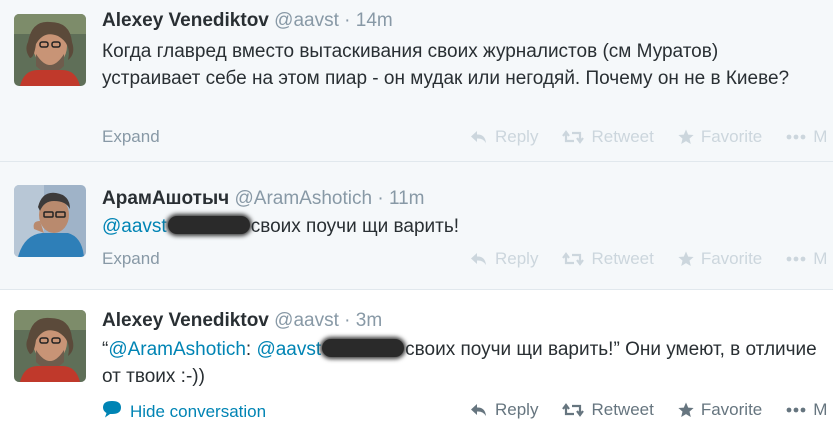 The width and height of the screenshot is (833, 436). What do you see at coordinates (165, 198) in the screenshot?
I see `author-name: АрамАшотыч` at bounding box center [165, 198].